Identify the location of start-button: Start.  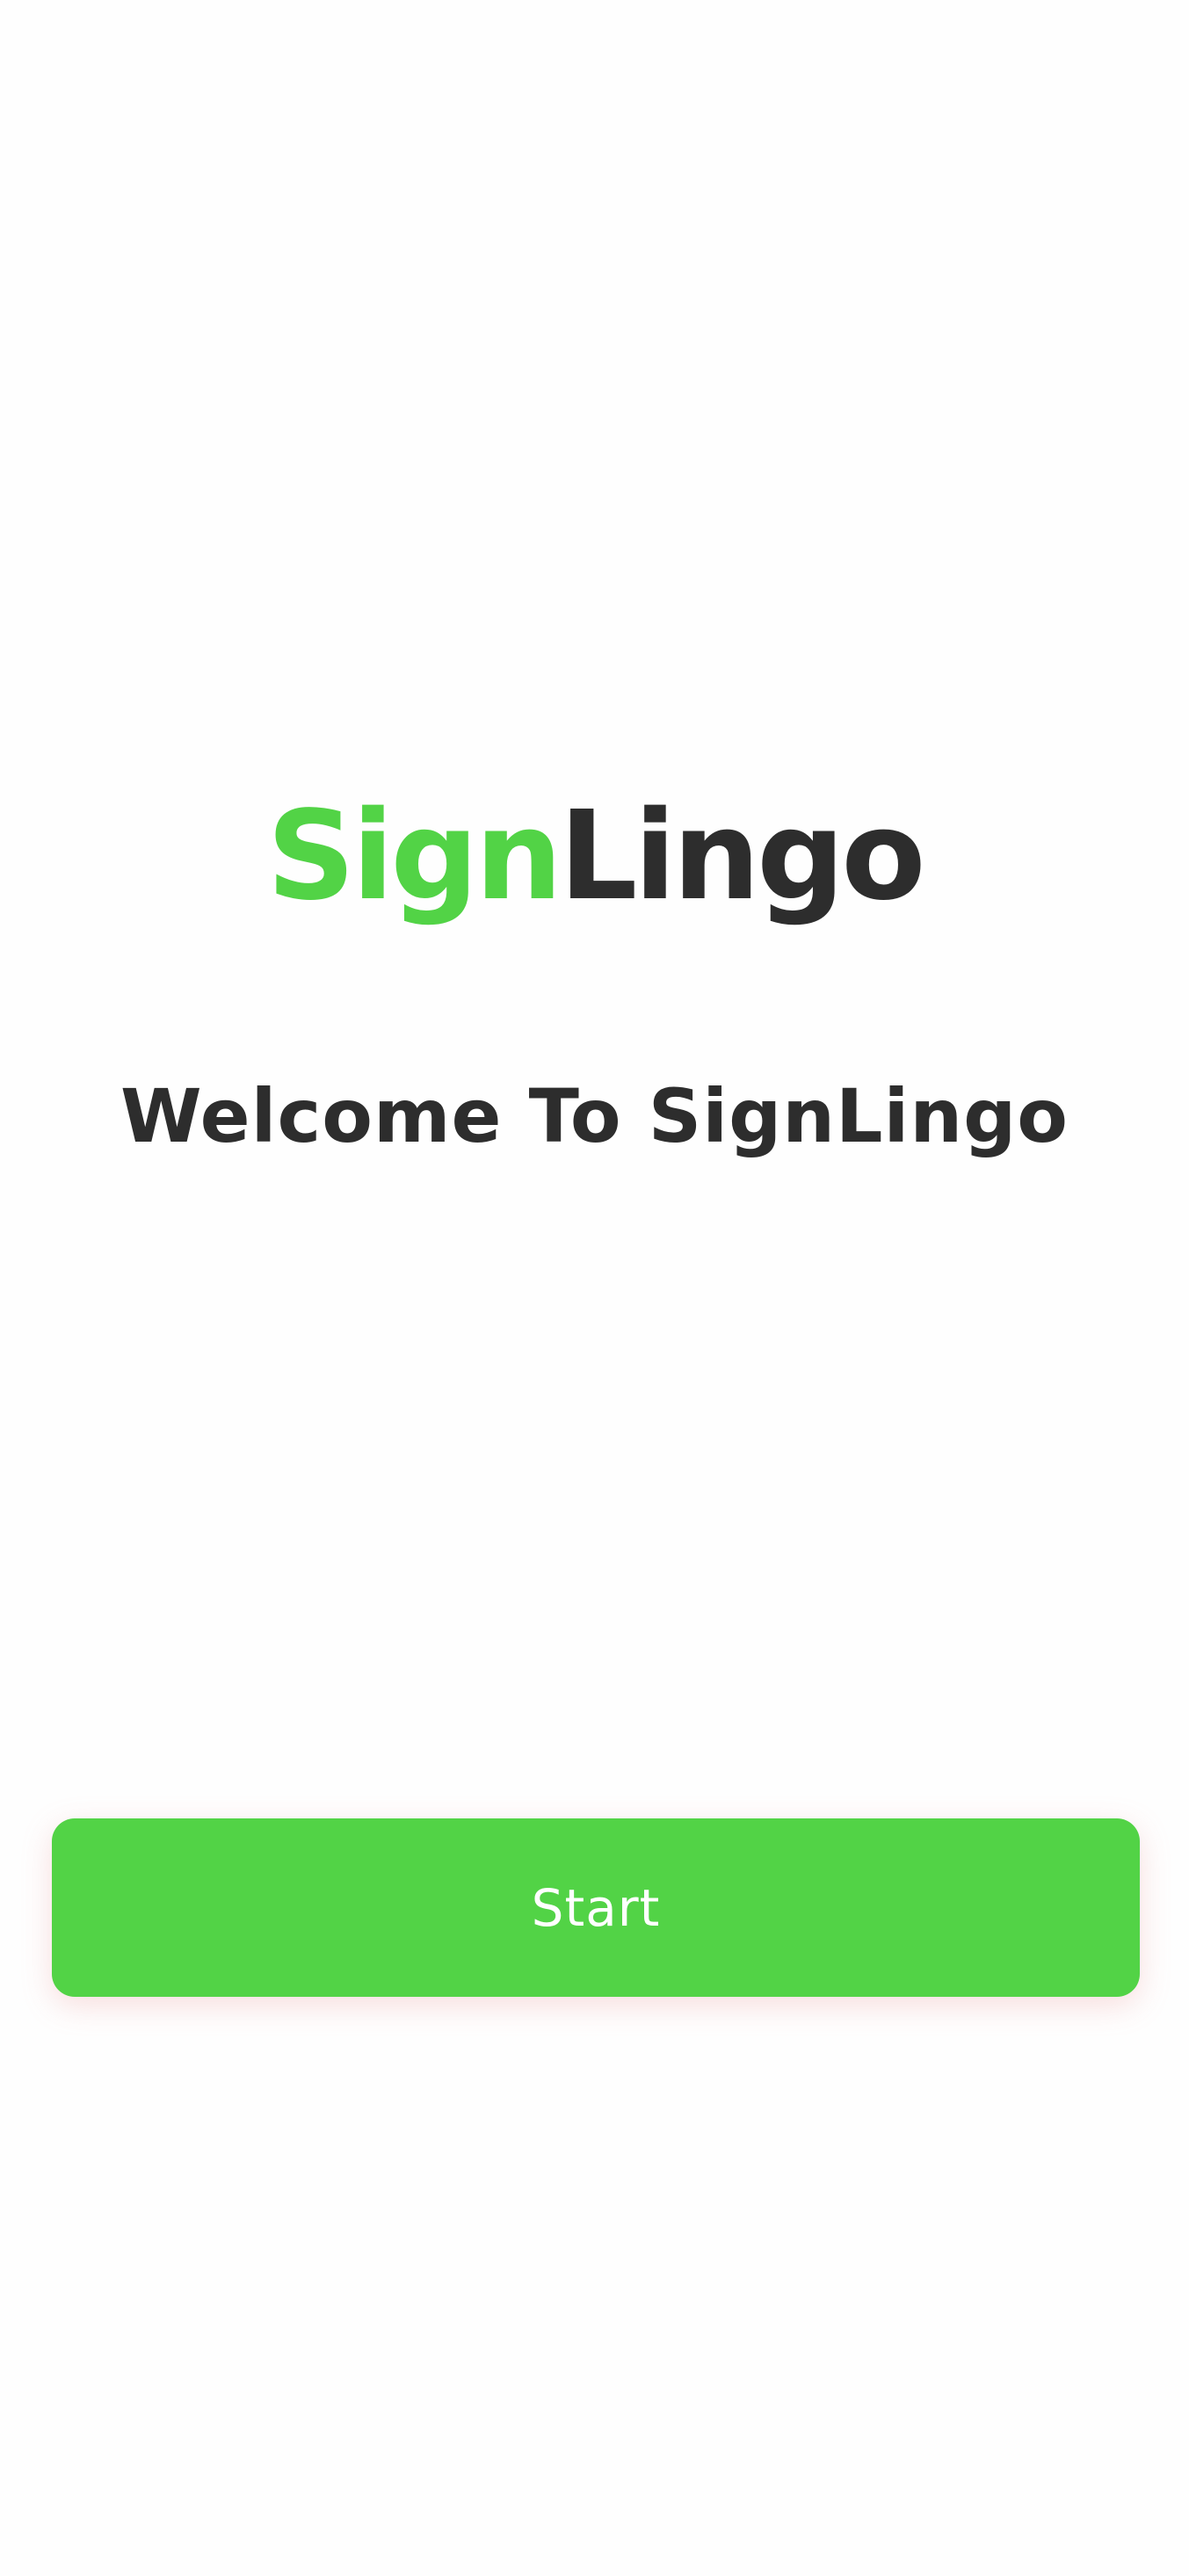
(596, 1907).